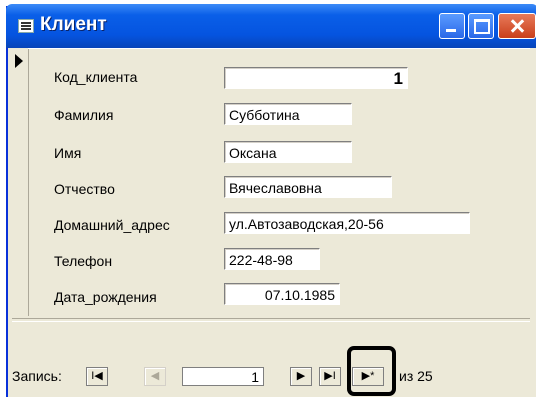 The image size is (536, 397). I want to click on patronymic-field: Вячеславовна, so click(308, 187).